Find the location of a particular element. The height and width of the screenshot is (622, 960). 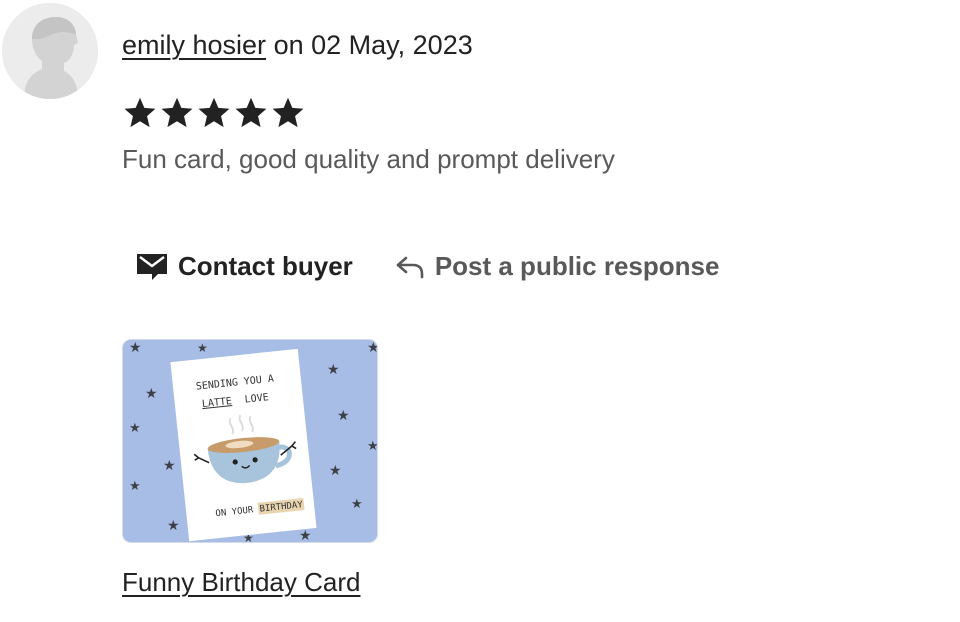

reviewer-name-link: emily hosier is located at coordinates (194, 45).